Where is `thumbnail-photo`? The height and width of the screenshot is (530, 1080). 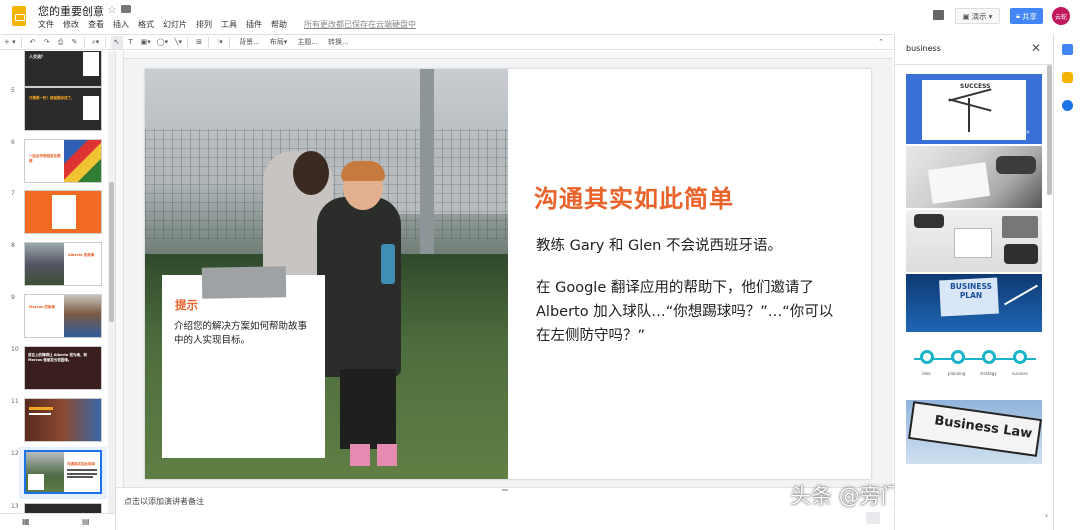 thumbnail-photo is located at coordinates (44, 264).